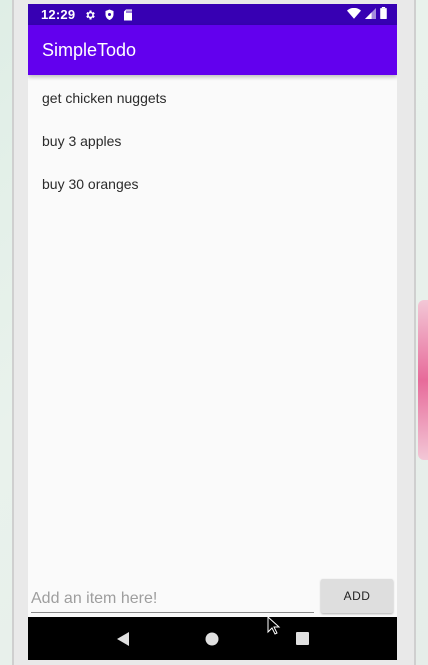 This screenshot has height=665, width=428. I want to click on add-item-area: ADD, so click(212, 598).